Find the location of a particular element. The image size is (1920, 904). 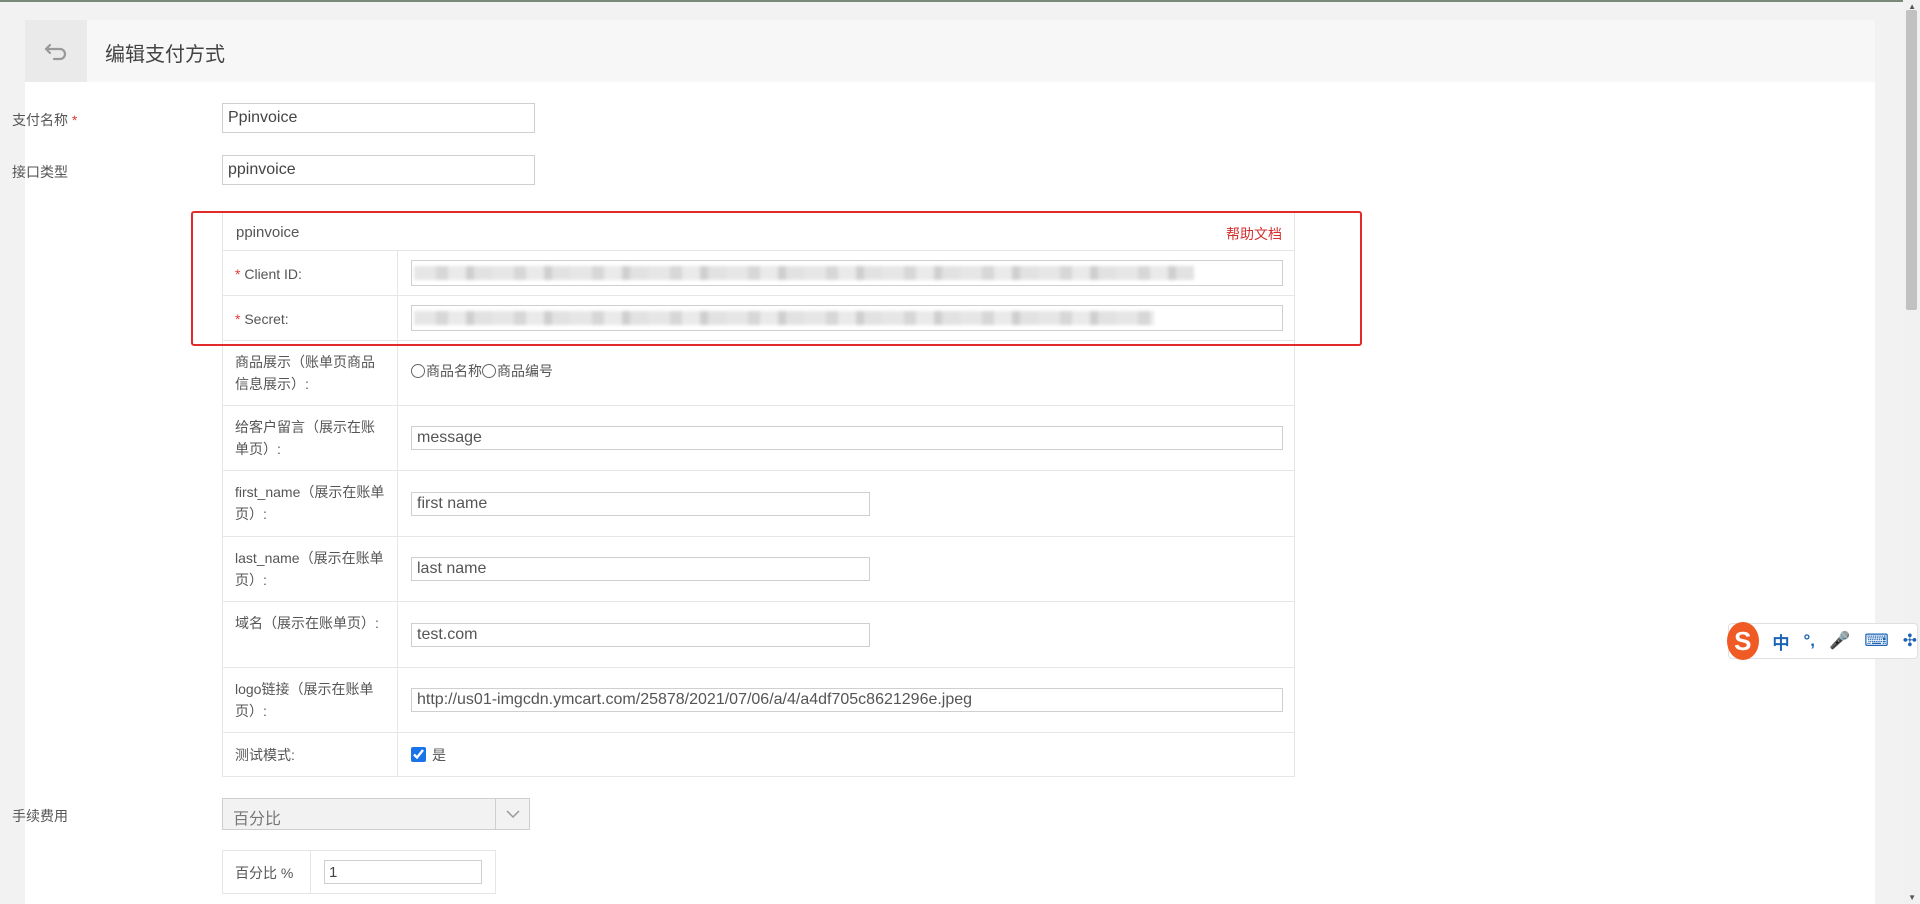

back-button is located at coordinates (56, 51).